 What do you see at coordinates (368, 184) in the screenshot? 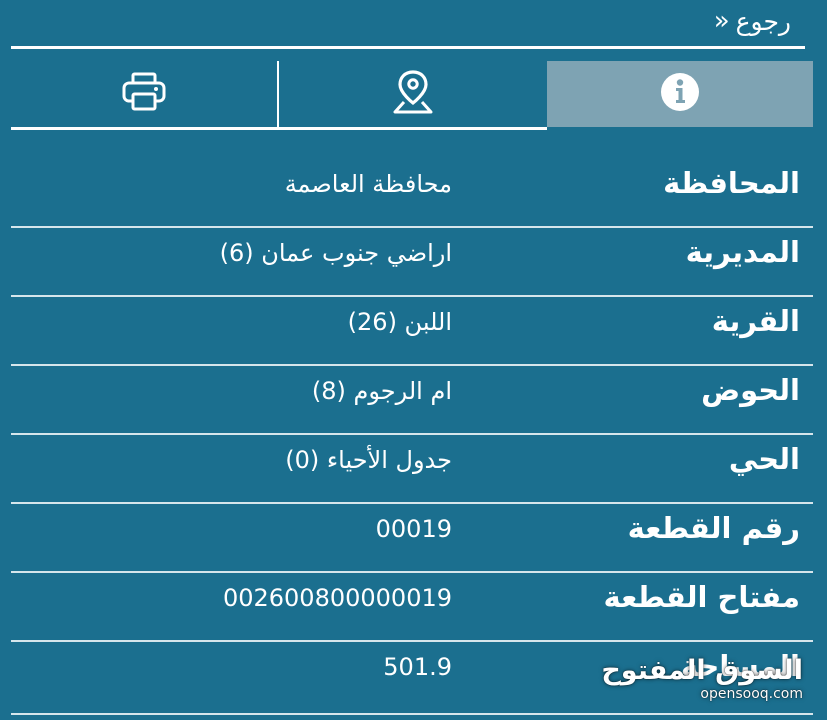
I see `row-value: محافظة العاصمة` at bounding box center [368, 184].